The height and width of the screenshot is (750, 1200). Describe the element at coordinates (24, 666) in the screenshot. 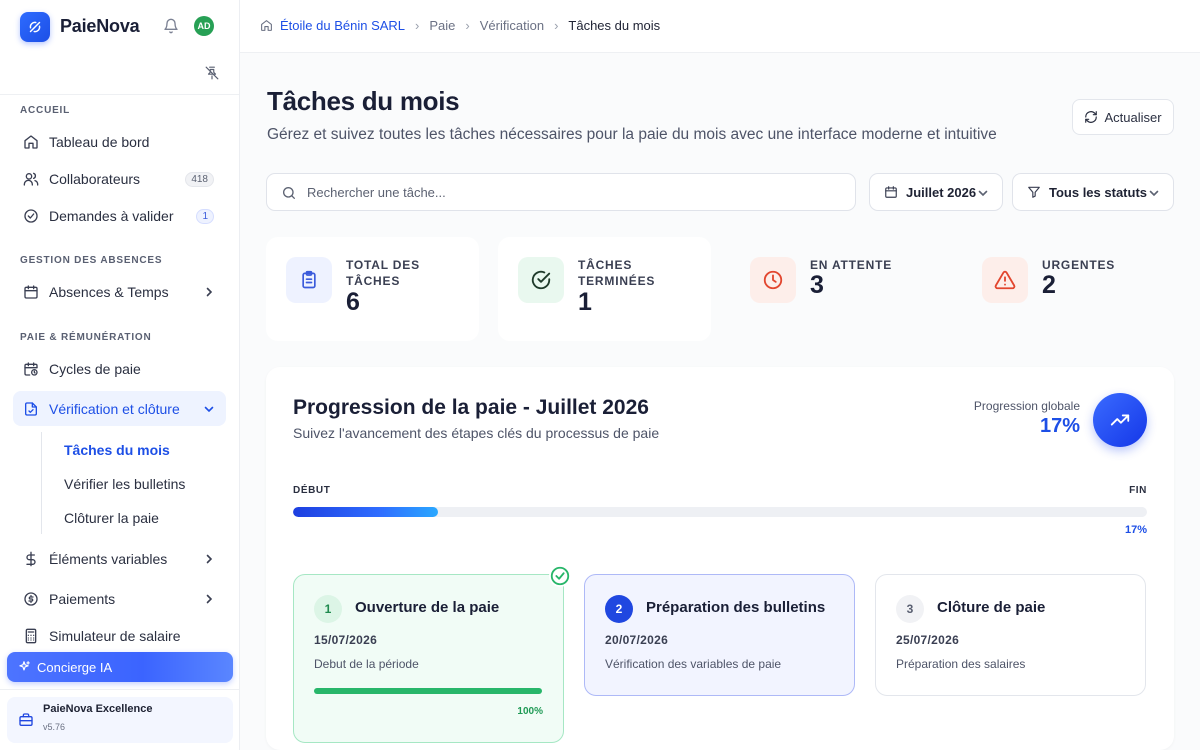

I see `sparkles-icon` at that location.